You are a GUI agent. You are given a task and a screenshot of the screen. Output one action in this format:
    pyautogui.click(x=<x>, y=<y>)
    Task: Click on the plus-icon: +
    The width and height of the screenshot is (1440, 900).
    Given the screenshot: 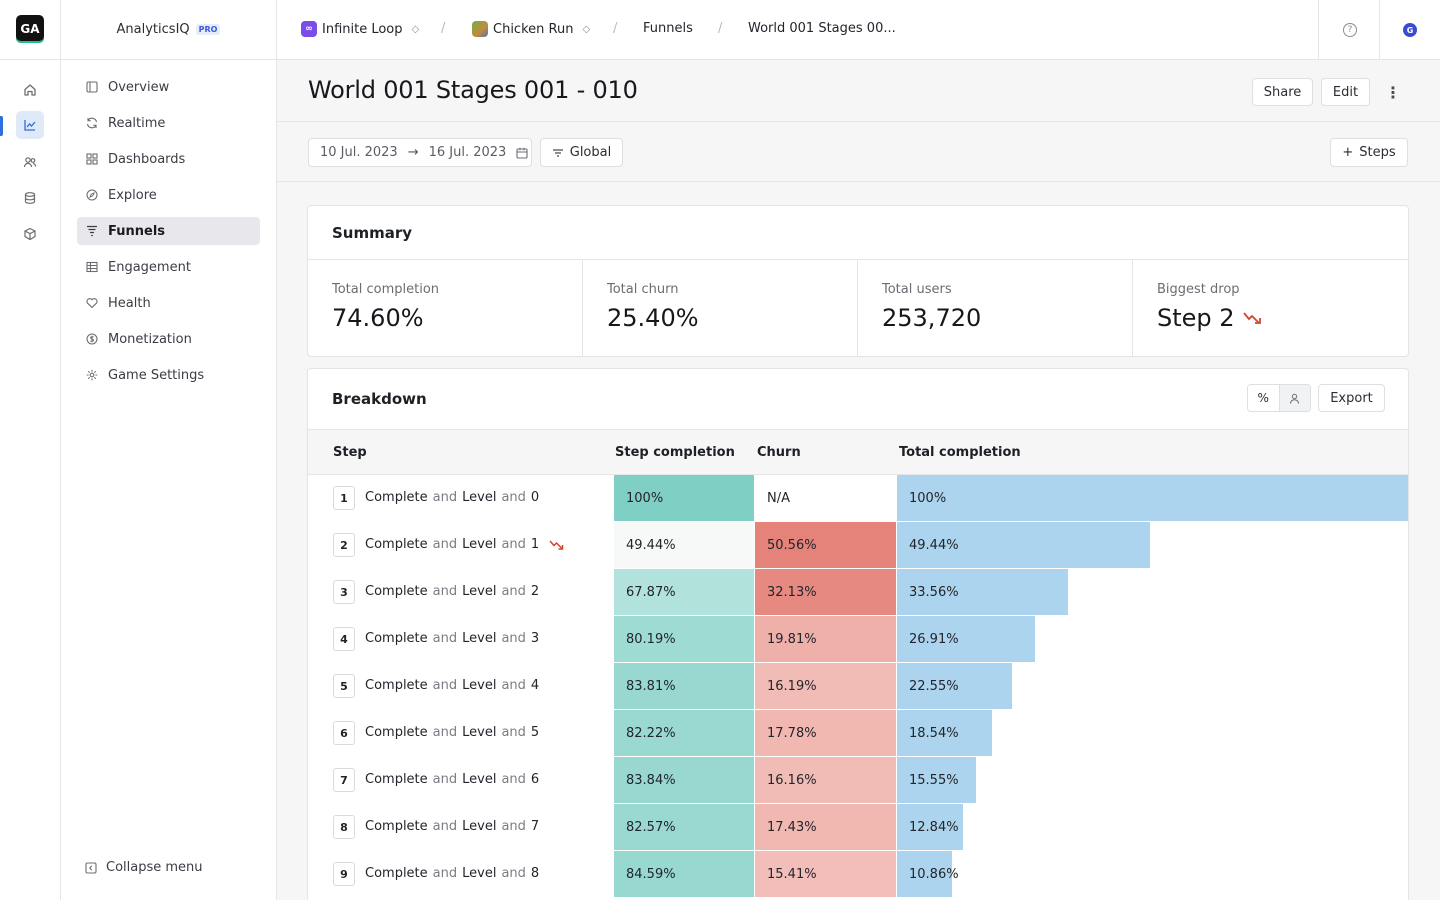 What is the action you would take?
    pyautogui.click(x=1348, y=152)
    